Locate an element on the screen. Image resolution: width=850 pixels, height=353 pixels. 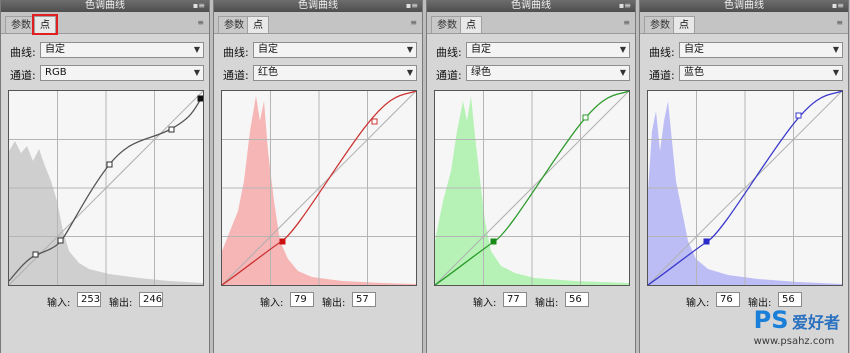
channel-select: RGB ▼ is located at coordinates (122, 73).